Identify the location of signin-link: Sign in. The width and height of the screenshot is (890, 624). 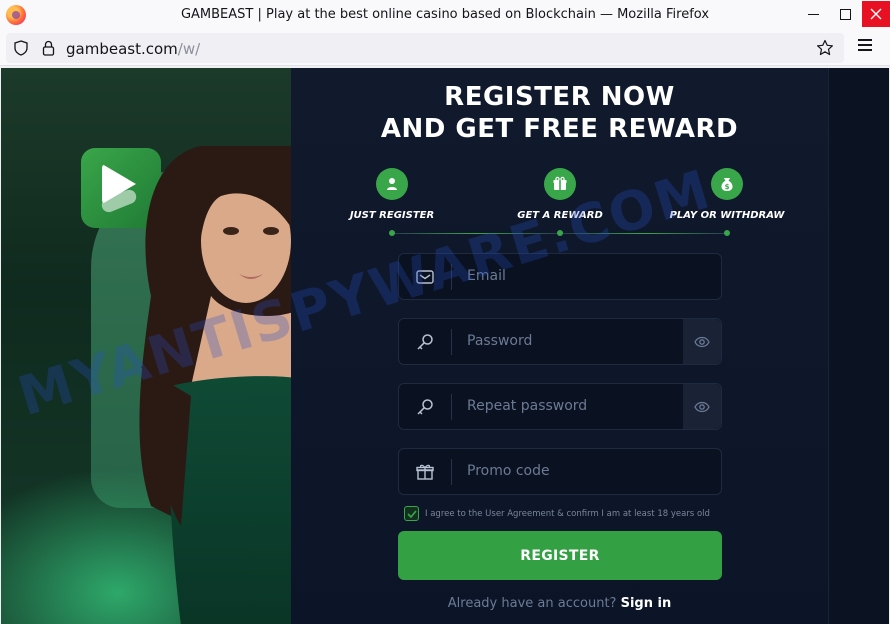
(646, 603).